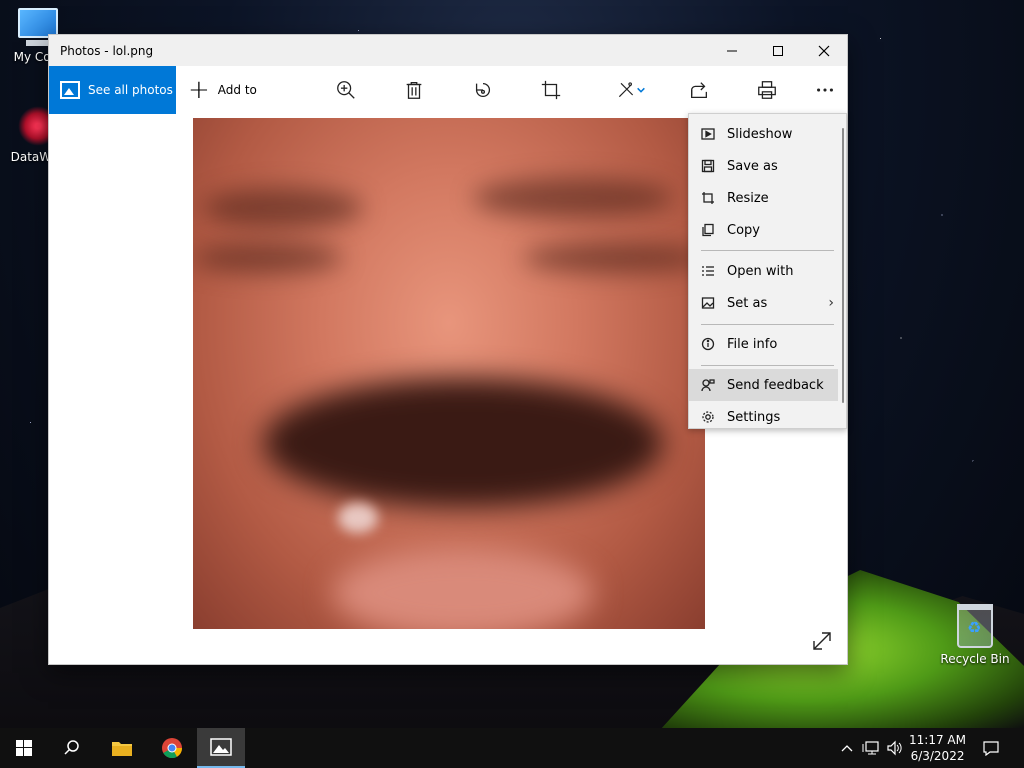 The image size is (1024, 768). I want to click on volume-icon, so click(894, 748).